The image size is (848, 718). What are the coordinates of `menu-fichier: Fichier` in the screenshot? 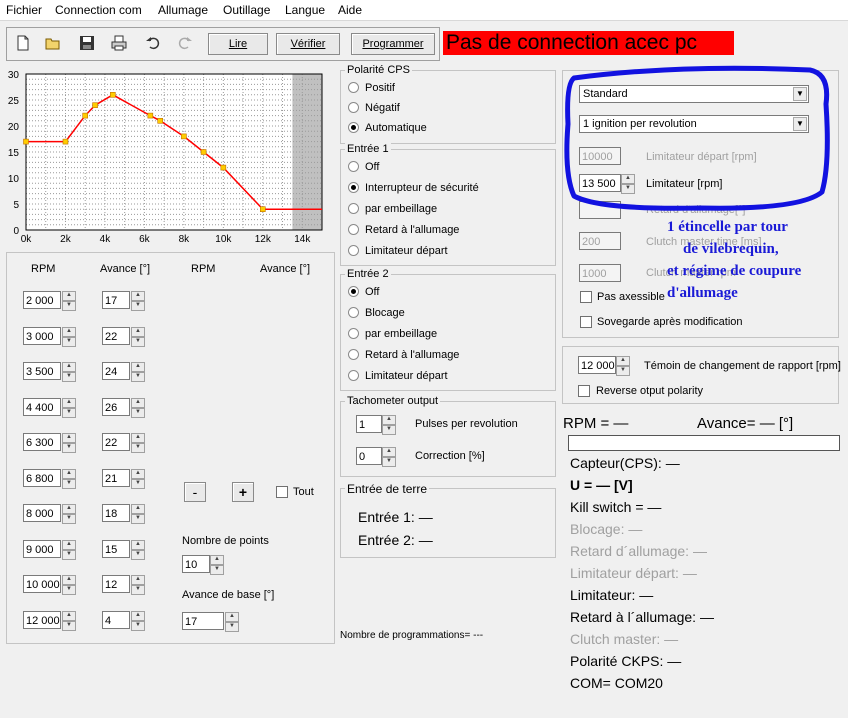 It's located at (24, 10).